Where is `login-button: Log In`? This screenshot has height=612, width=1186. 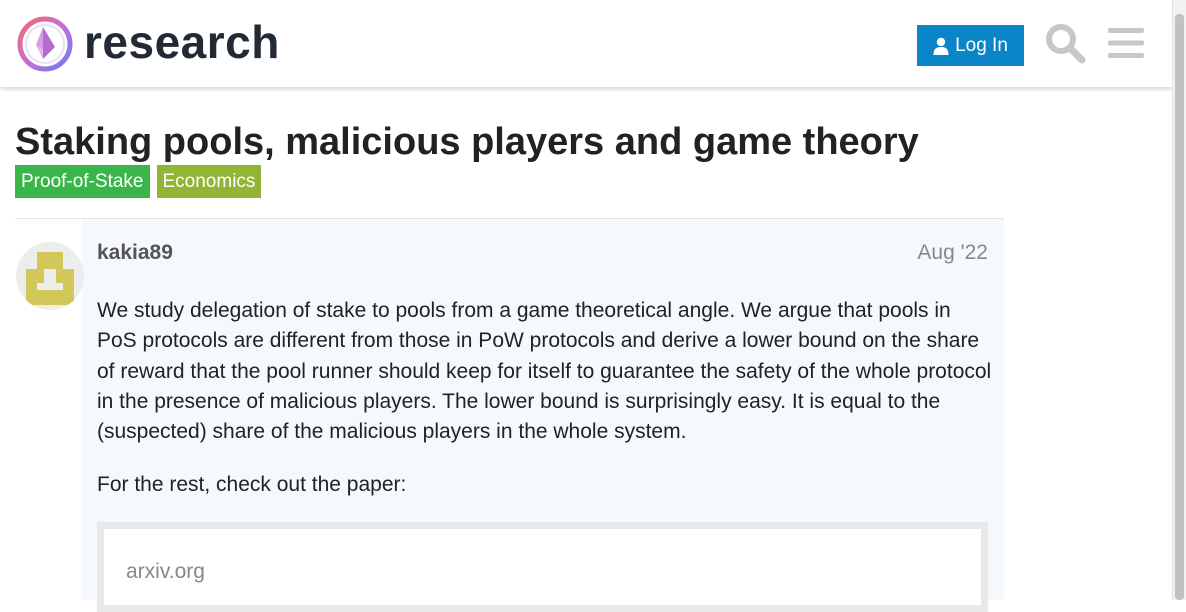 login-button: Log In is located at coordinates (970, 45).